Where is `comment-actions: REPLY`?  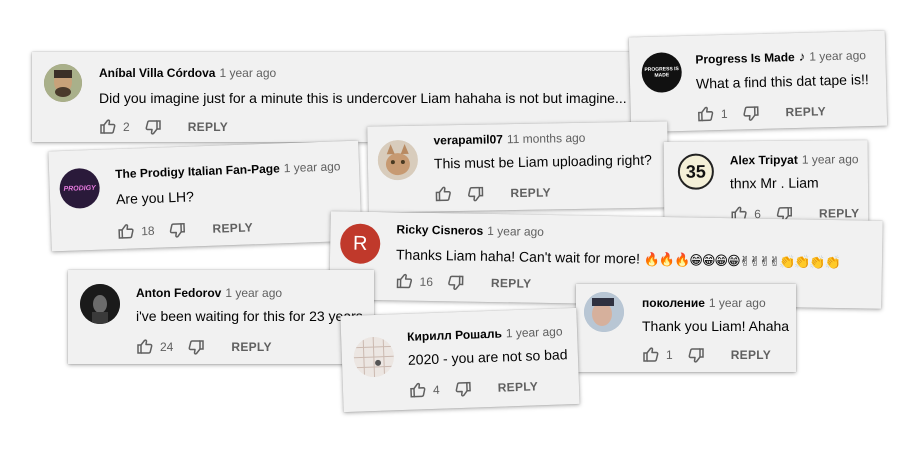 comment-actions: REPLY is located at coordinates (492, 193).